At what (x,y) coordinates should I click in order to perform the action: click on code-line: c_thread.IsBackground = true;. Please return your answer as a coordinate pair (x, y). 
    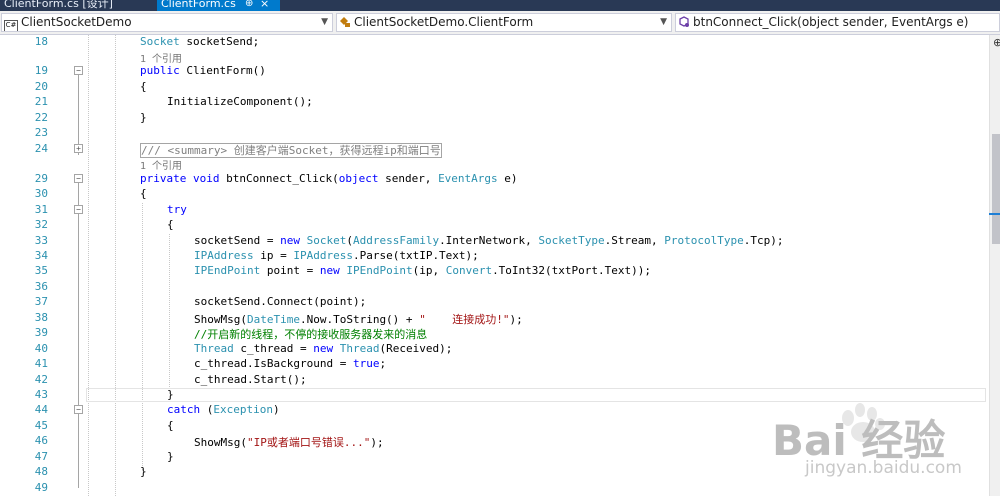
    Looking at the image, I should click on (290, 363).